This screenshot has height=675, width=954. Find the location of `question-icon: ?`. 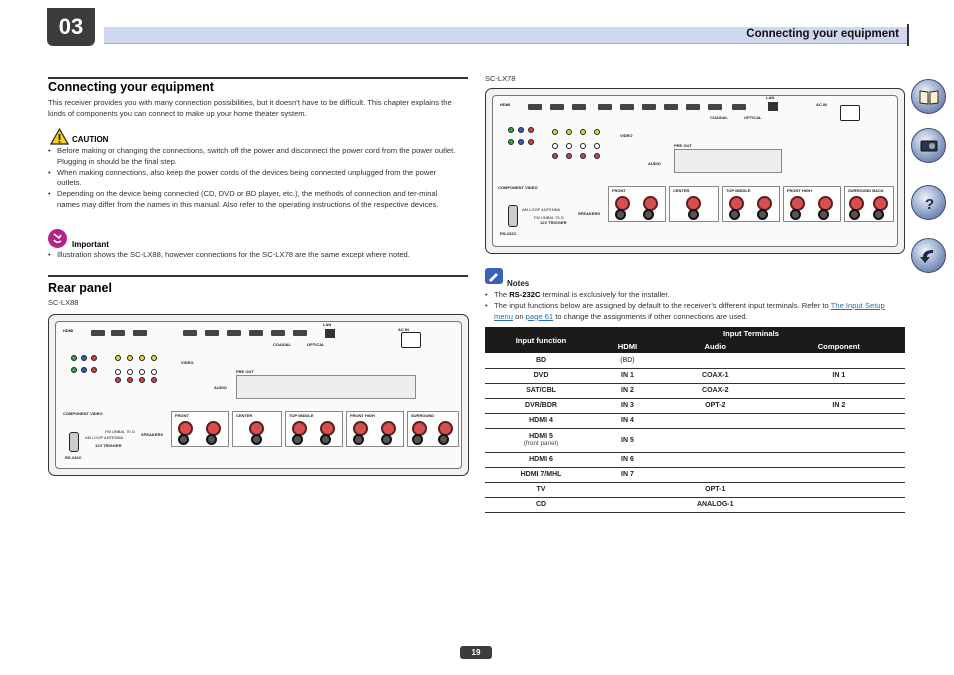

question-icon: ? is located at coordinates (928, 202).